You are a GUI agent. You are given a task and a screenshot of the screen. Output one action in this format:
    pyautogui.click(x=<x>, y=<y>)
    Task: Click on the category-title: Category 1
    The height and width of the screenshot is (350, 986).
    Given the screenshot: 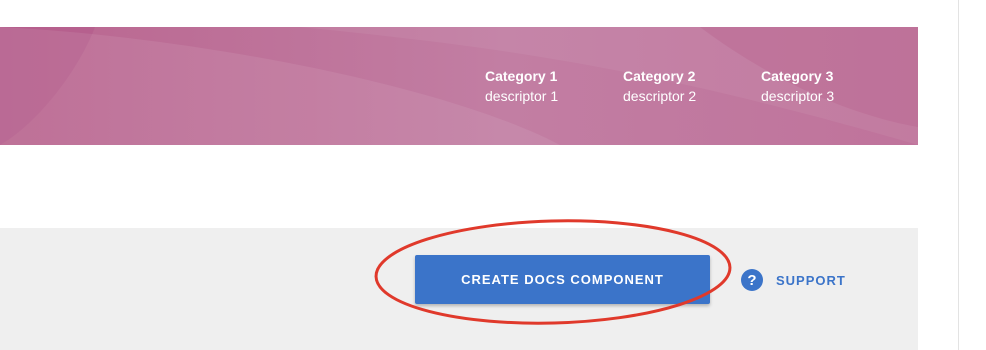 What is the action you would take?
    pyautogui.click(x=521, y=76)
    